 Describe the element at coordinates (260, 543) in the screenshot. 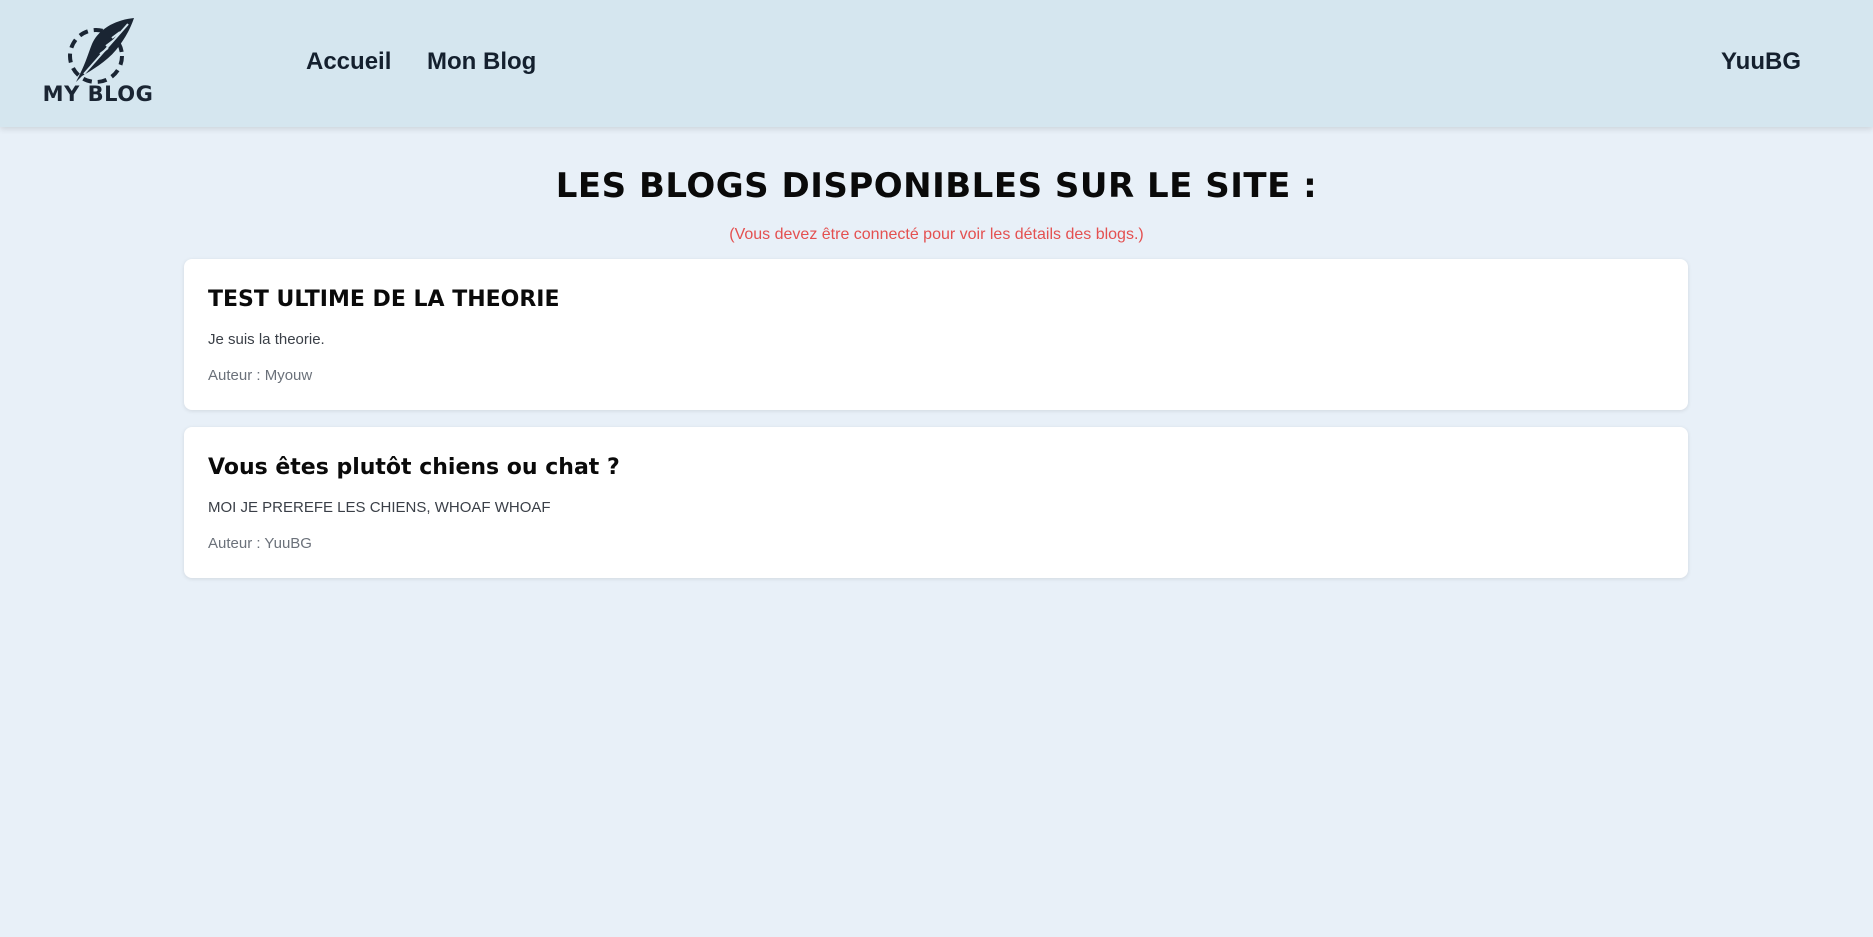

I see `blog-card-author: Auteur : YuuBG` at that location.